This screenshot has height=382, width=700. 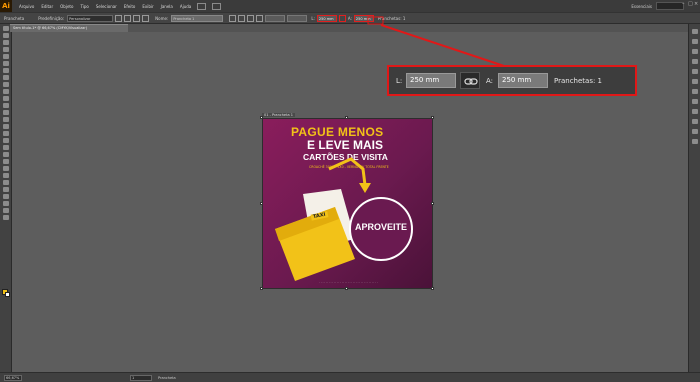 I want to click on constrain-proportions-icon, so click(x=342, y=18).